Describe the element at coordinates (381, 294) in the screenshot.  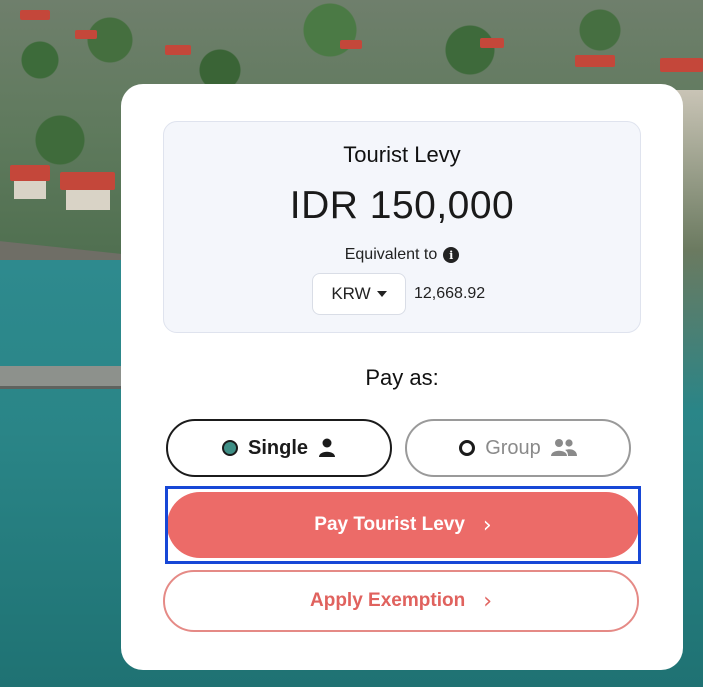
I see `caret-down-icon` at that location.